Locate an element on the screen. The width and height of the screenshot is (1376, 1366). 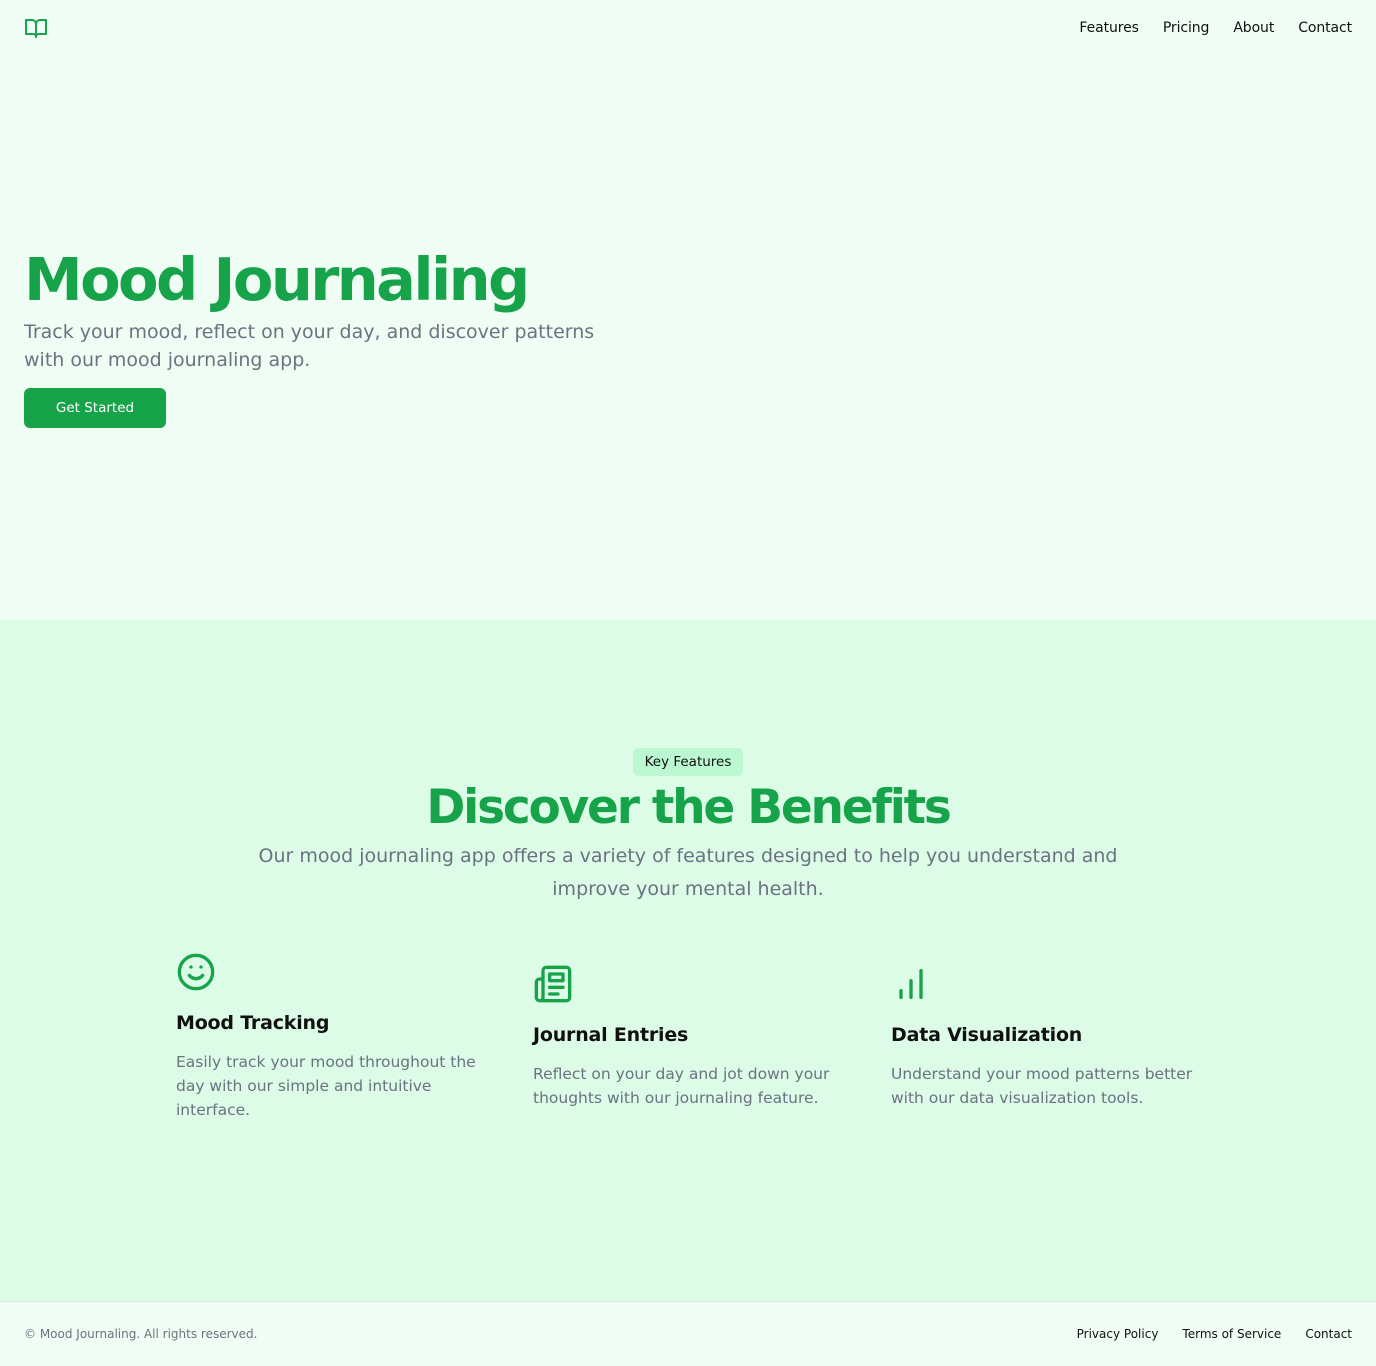
smile-icon is located at coordinates (196, 972).